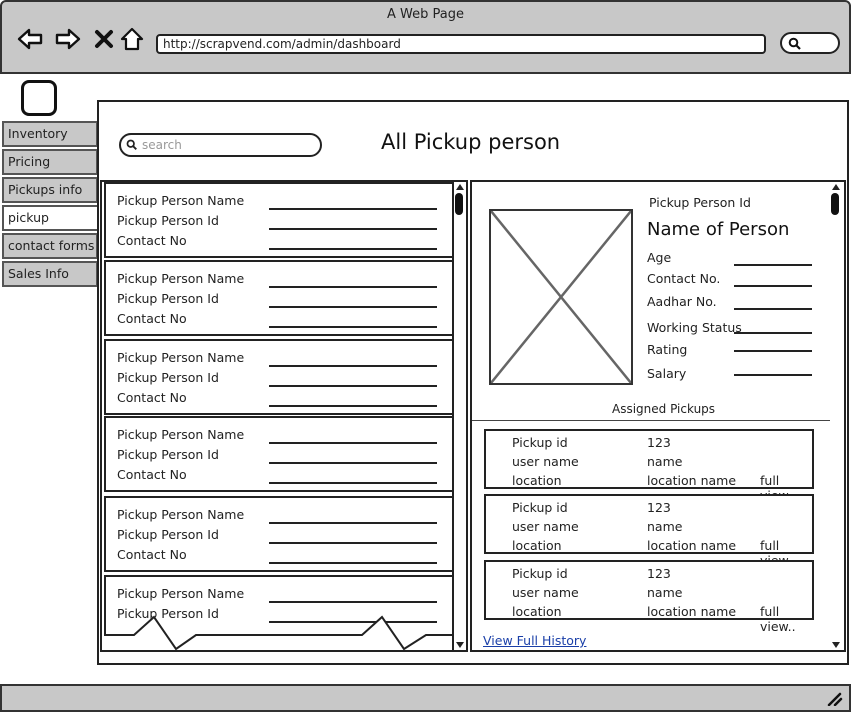  I want to click on detail-scroll-track, so click(837, 416).